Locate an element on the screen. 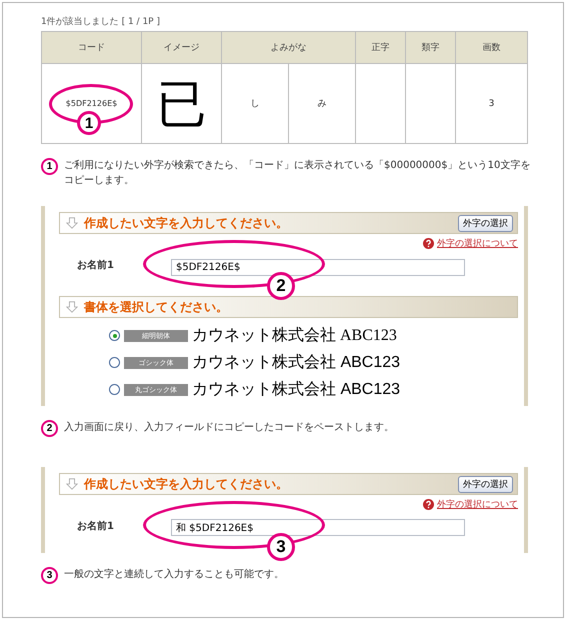  step-text: ご利用になりたい外字が検索できたら、「コード」に表示されている「$00000000$」という10文字をコピーします。 is located at coordinates (297, 173).